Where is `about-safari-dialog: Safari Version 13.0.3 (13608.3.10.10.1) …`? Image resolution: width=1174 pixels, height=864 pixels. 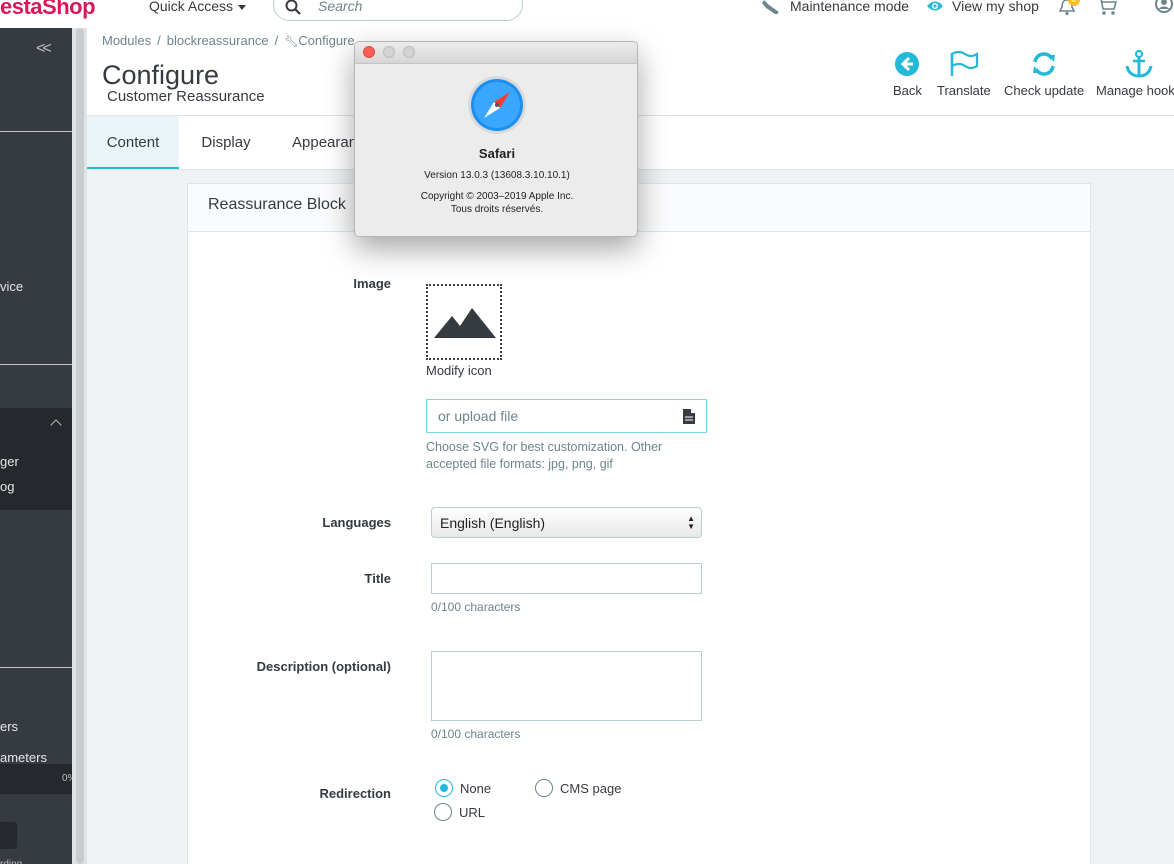 about-safari-dialog: Safari Version 13.0.3 (13608.3.10.10.1) … is located at coordinates (496, 139).